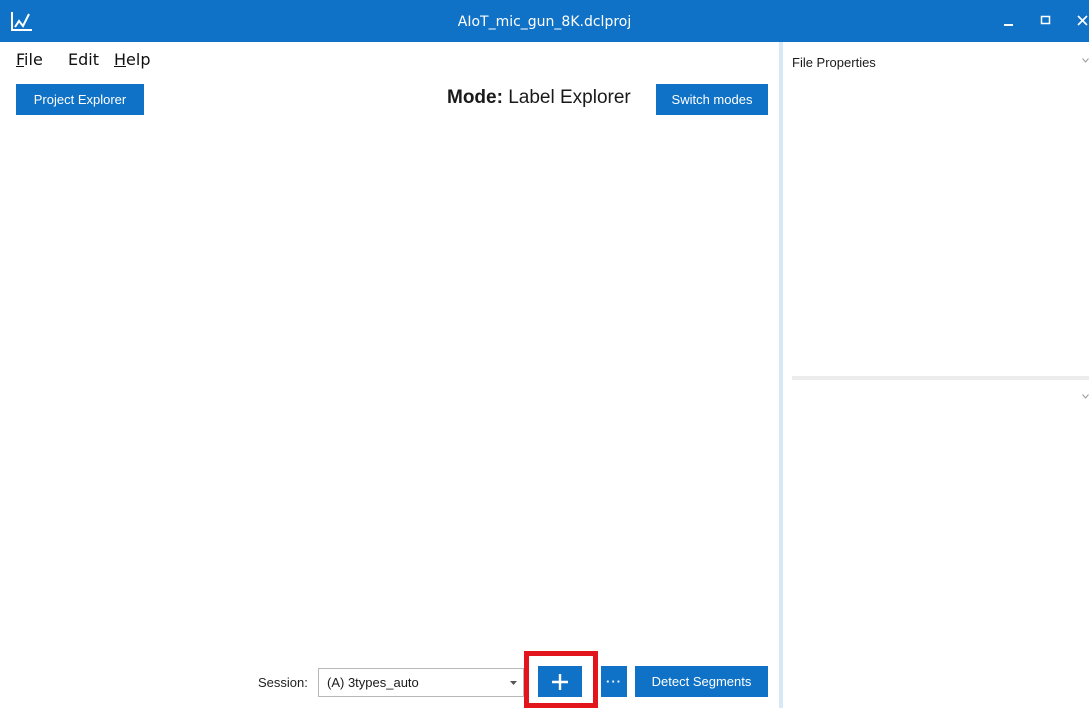 The height and width of the screenshot is (708, 1089). Describe the element at coordinates (80, 99) in the screenshot. I see `project-explorer-button: Project Explorer` at that location.